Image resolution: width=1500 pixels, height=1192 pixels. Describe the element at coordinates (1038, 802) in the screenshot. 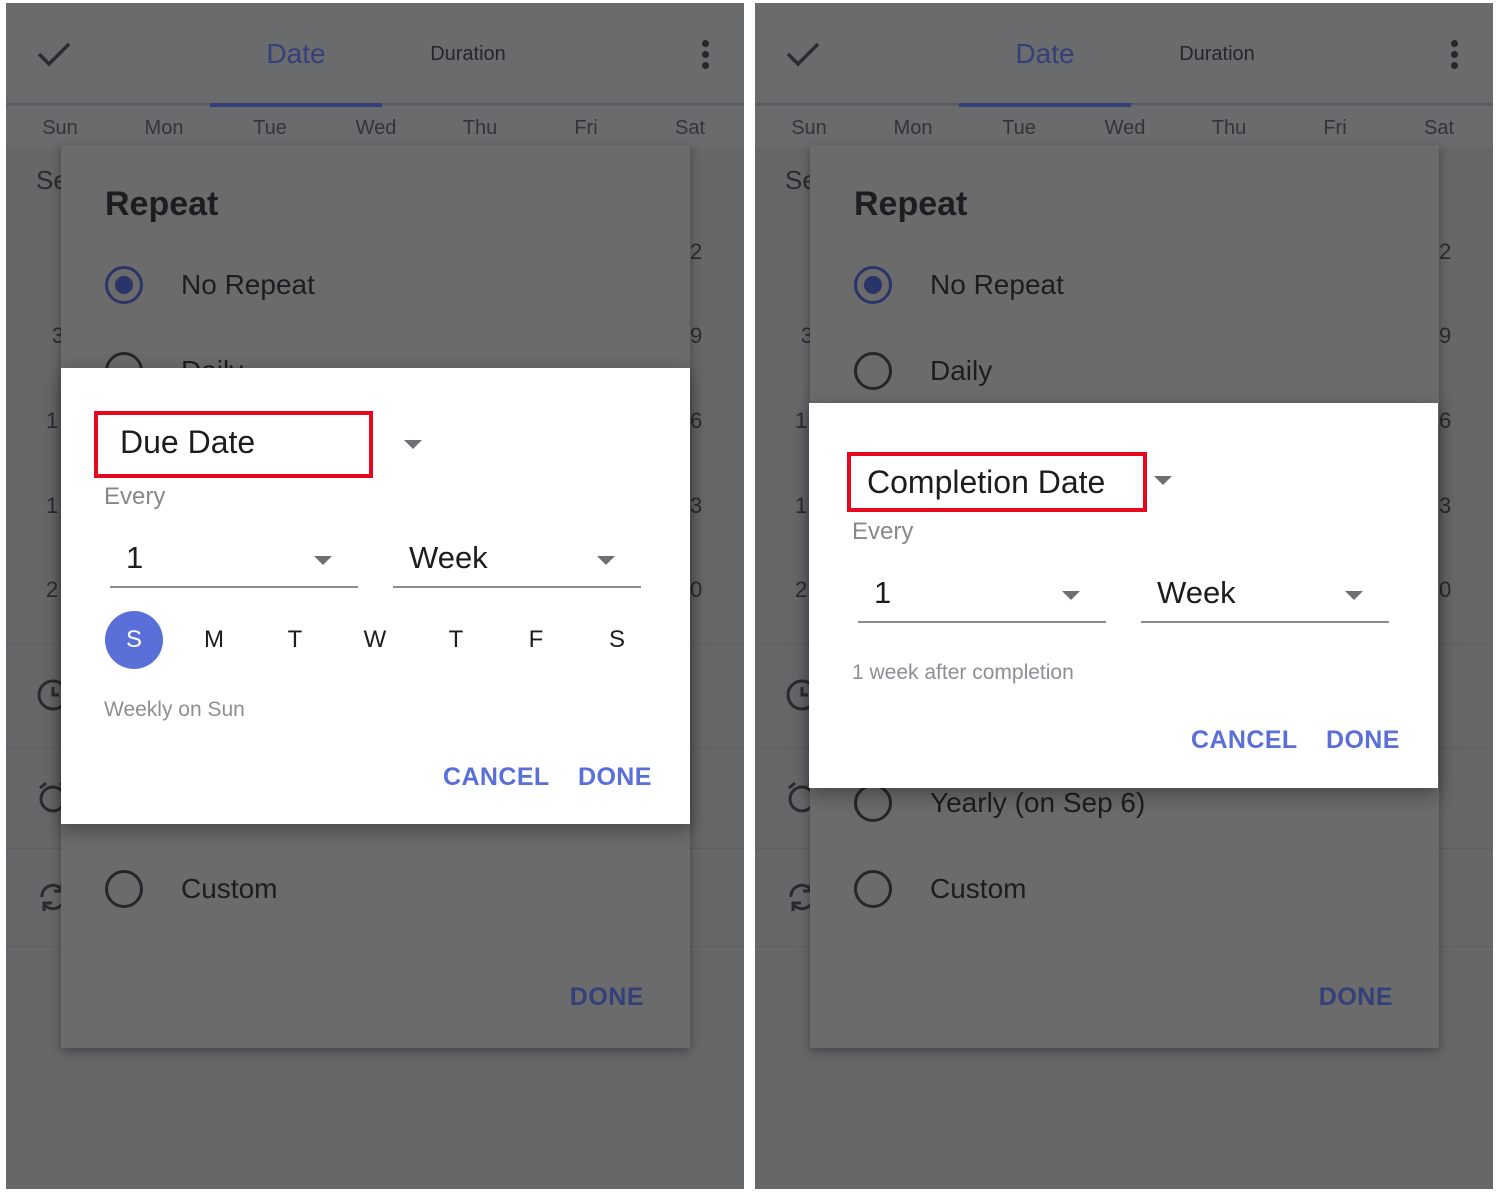

I see `option-label: Yearly (on Sep 6)` at that location.